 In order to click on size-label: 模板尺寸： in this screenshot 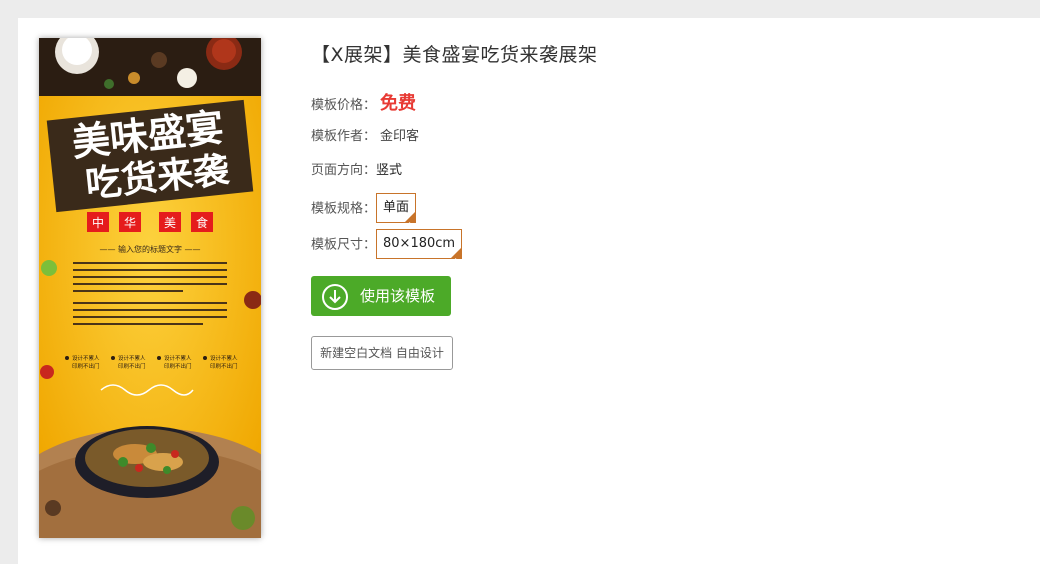, I will do `click(344, 245)`.